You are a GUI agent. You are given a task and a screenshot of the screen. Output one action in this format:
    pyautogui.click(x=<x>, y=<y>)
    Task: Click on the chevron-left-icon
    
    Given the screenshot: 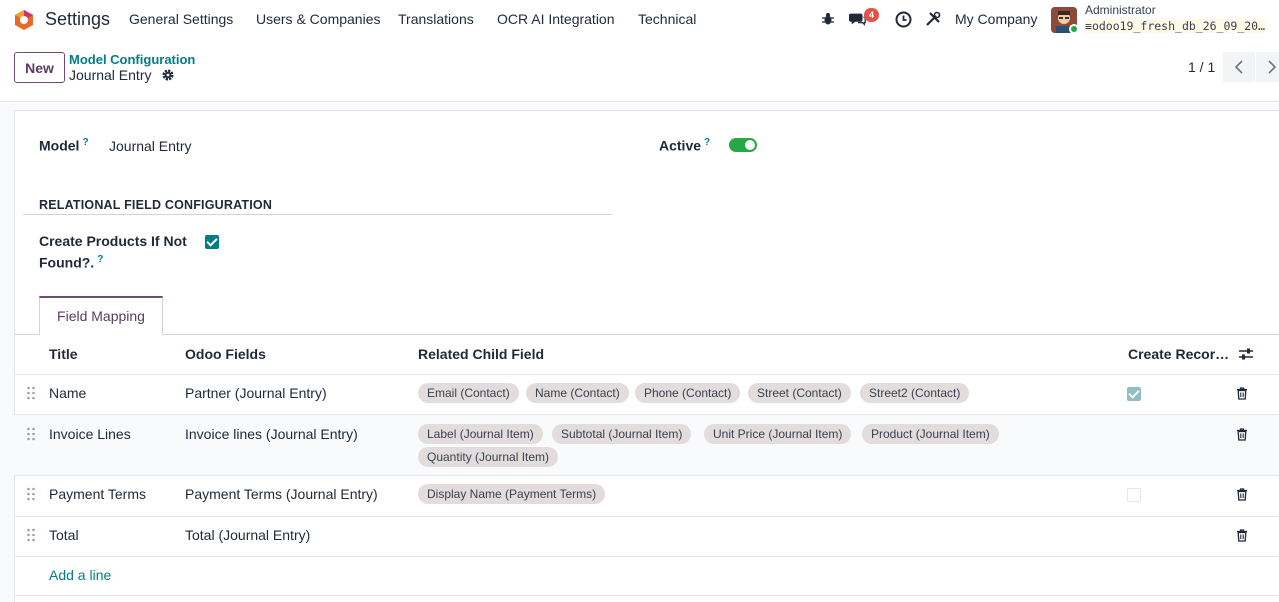 What is the action you would take?
    pyautogui.click(x=1238, y=67)
    